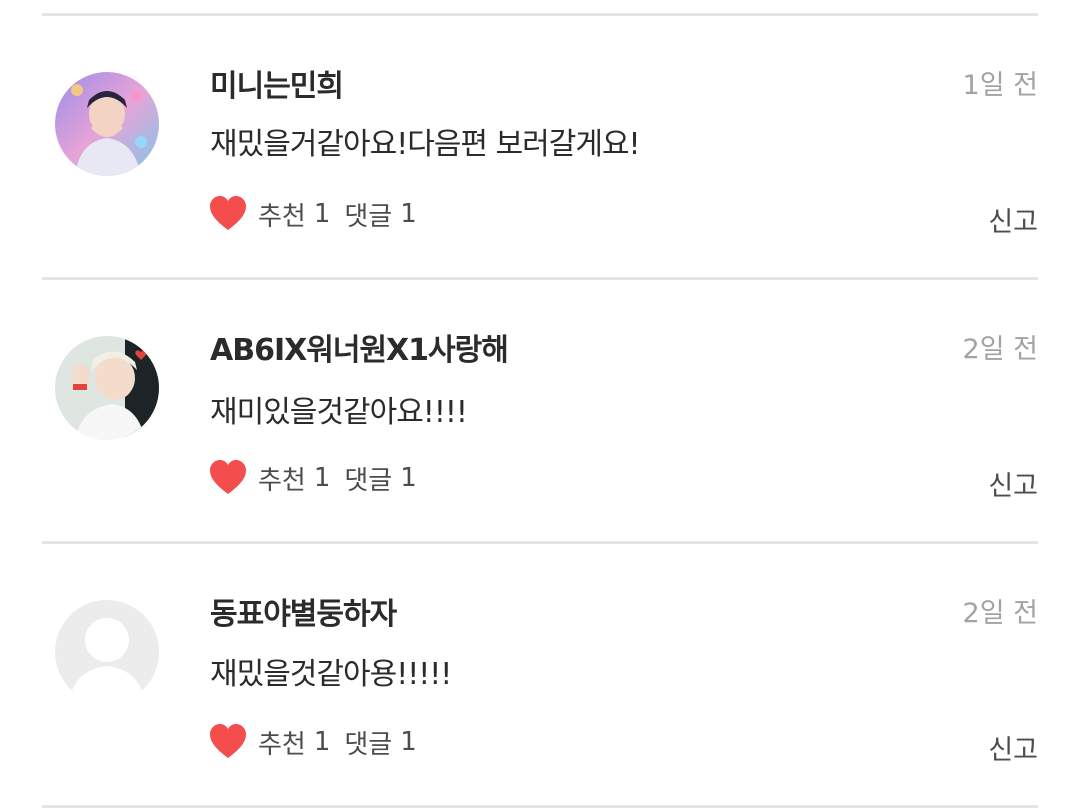 This screenshot has height=810, width=1080. I want to click on comment-author: 미니는민희, so click(277, 83).